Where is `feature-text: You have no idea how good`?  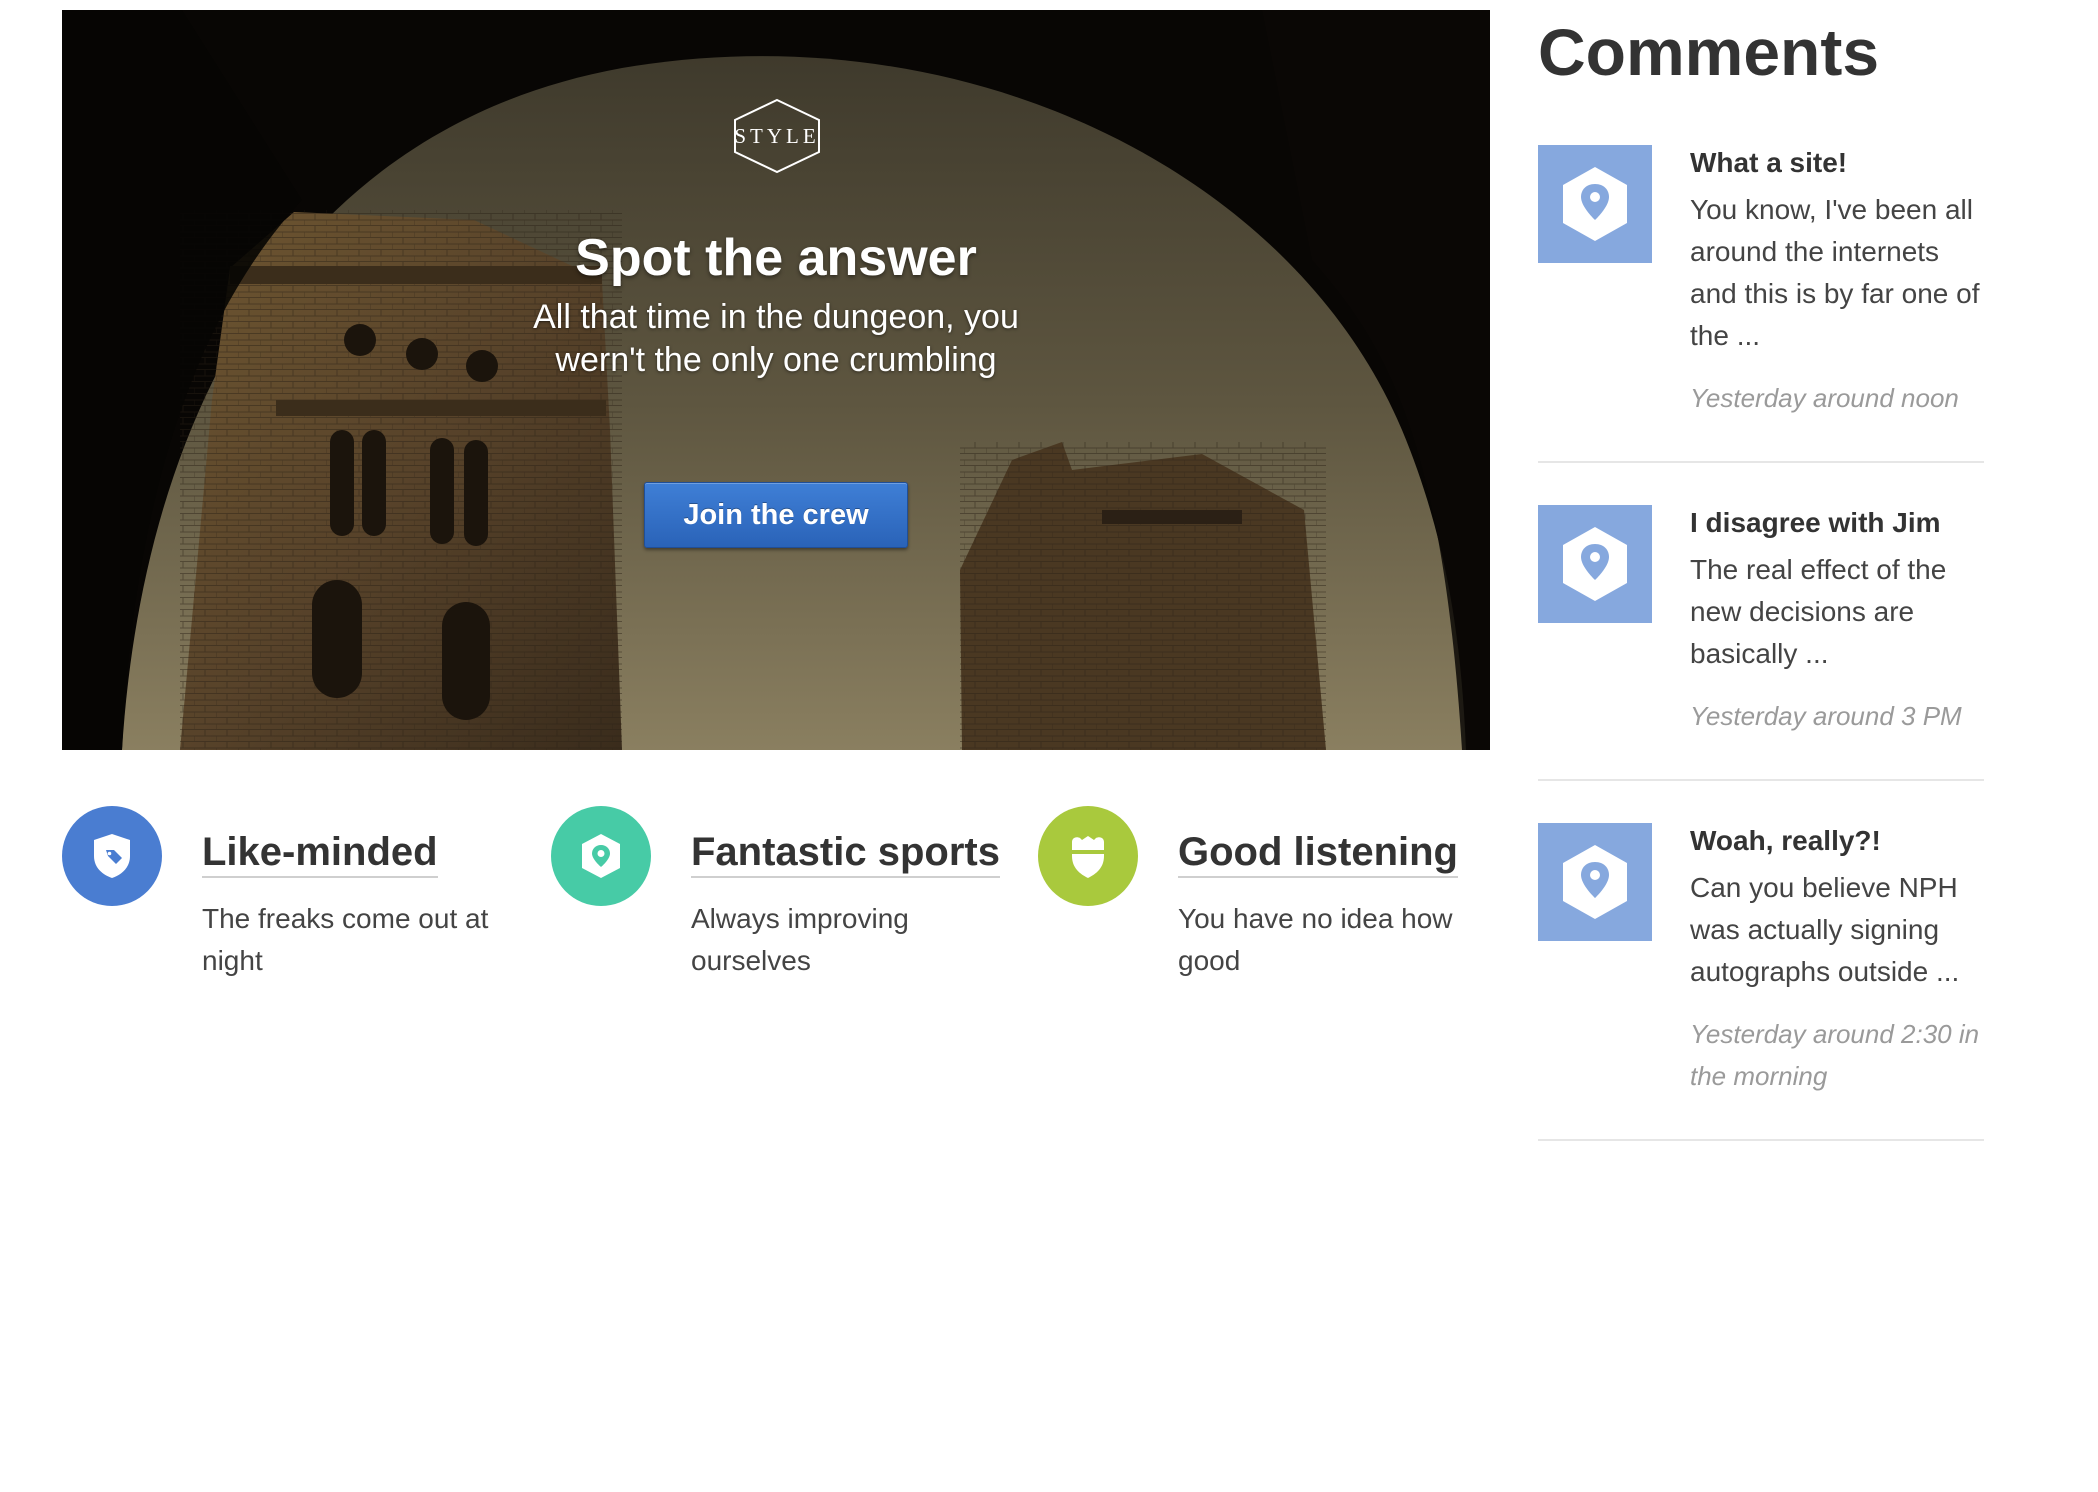 feature-text: You have no idea how good is located at coordinates (1315, 939).